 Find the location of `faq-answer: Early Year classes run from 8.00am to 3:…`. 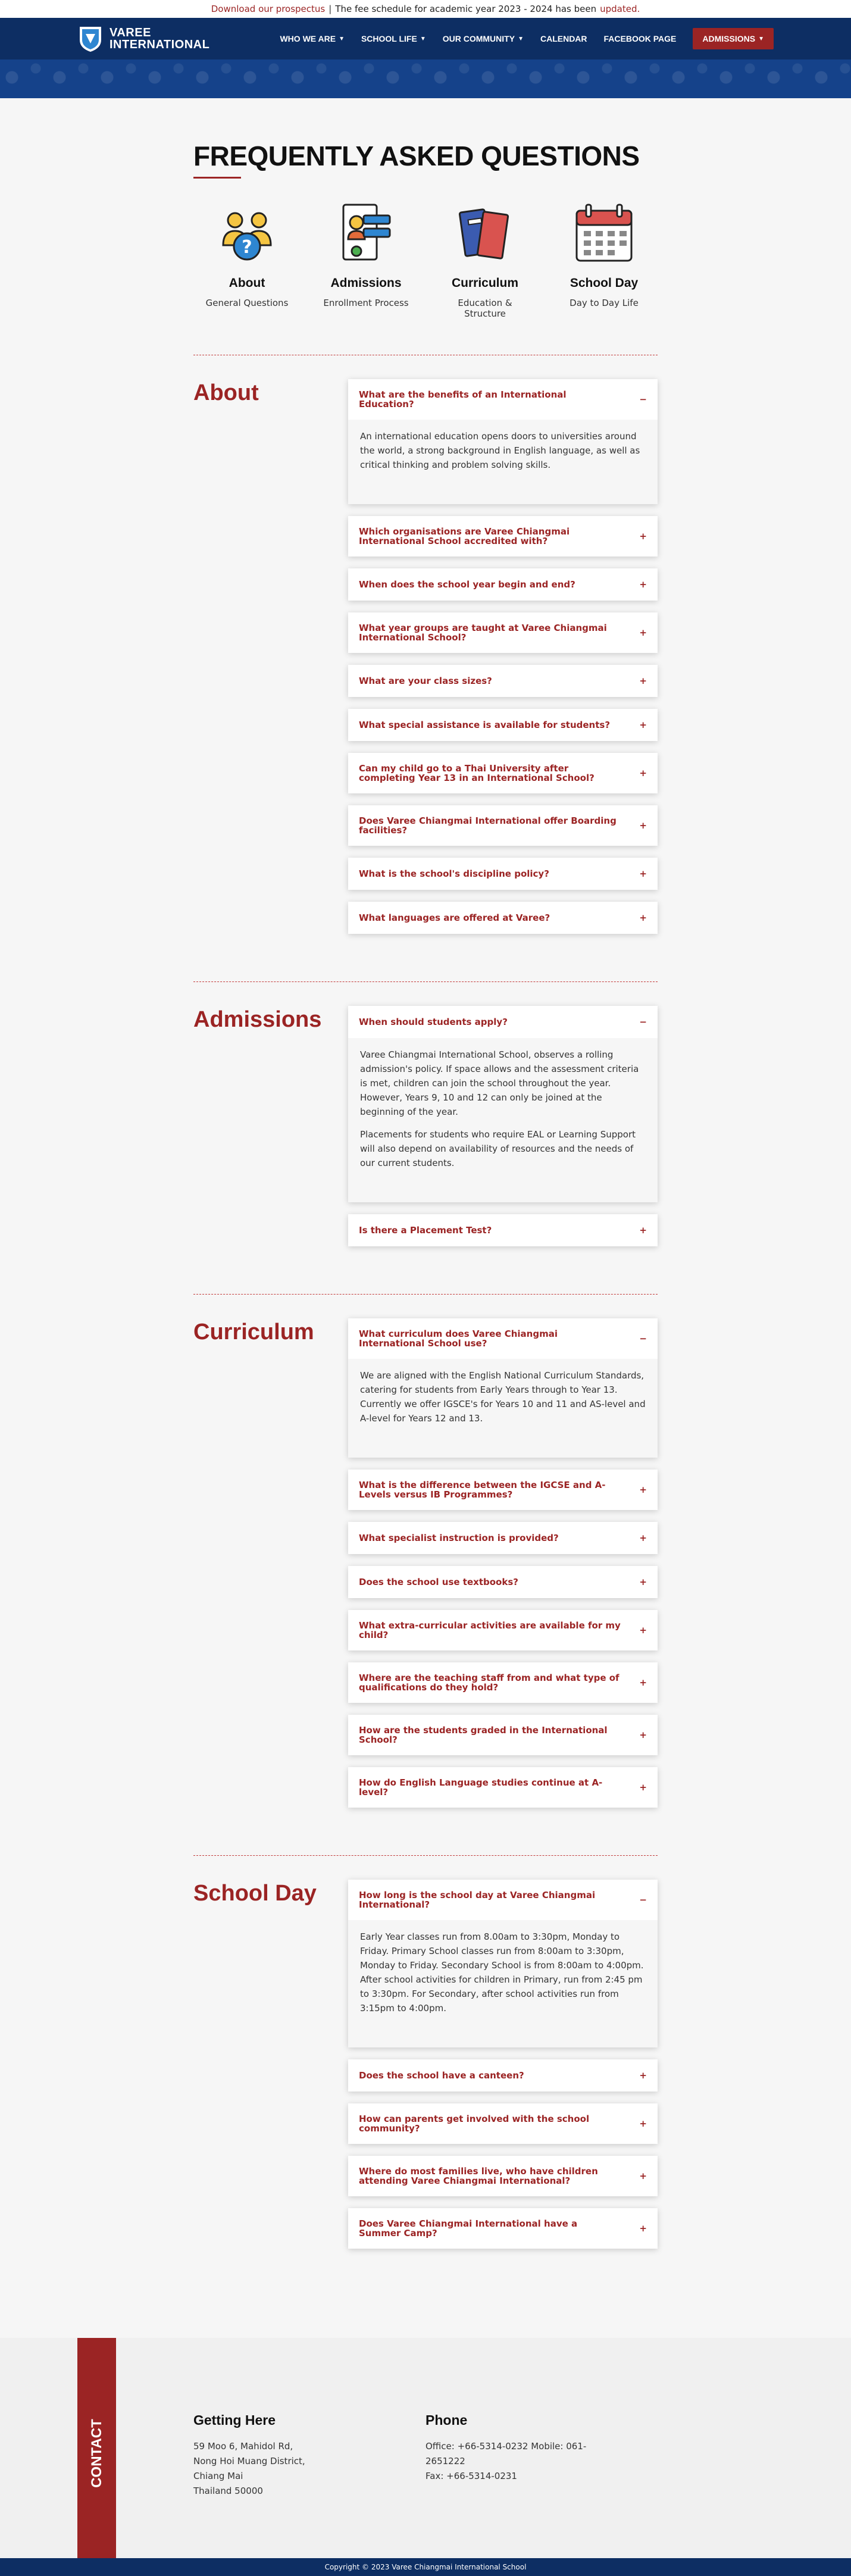

faq-answer: Early Year classes run from 8.00am to 3:… is located at coordinates (503, 1983).